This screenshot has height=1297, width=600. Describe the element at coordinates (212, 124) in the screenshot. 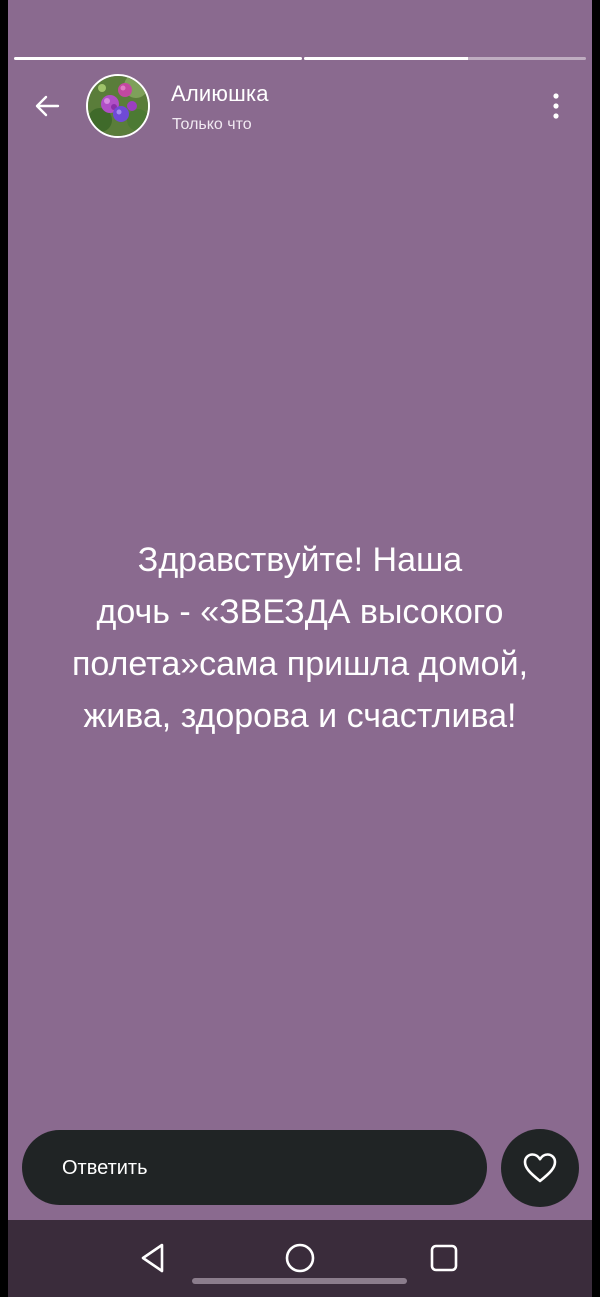

I see `story-timestamp: Только что` at that location.